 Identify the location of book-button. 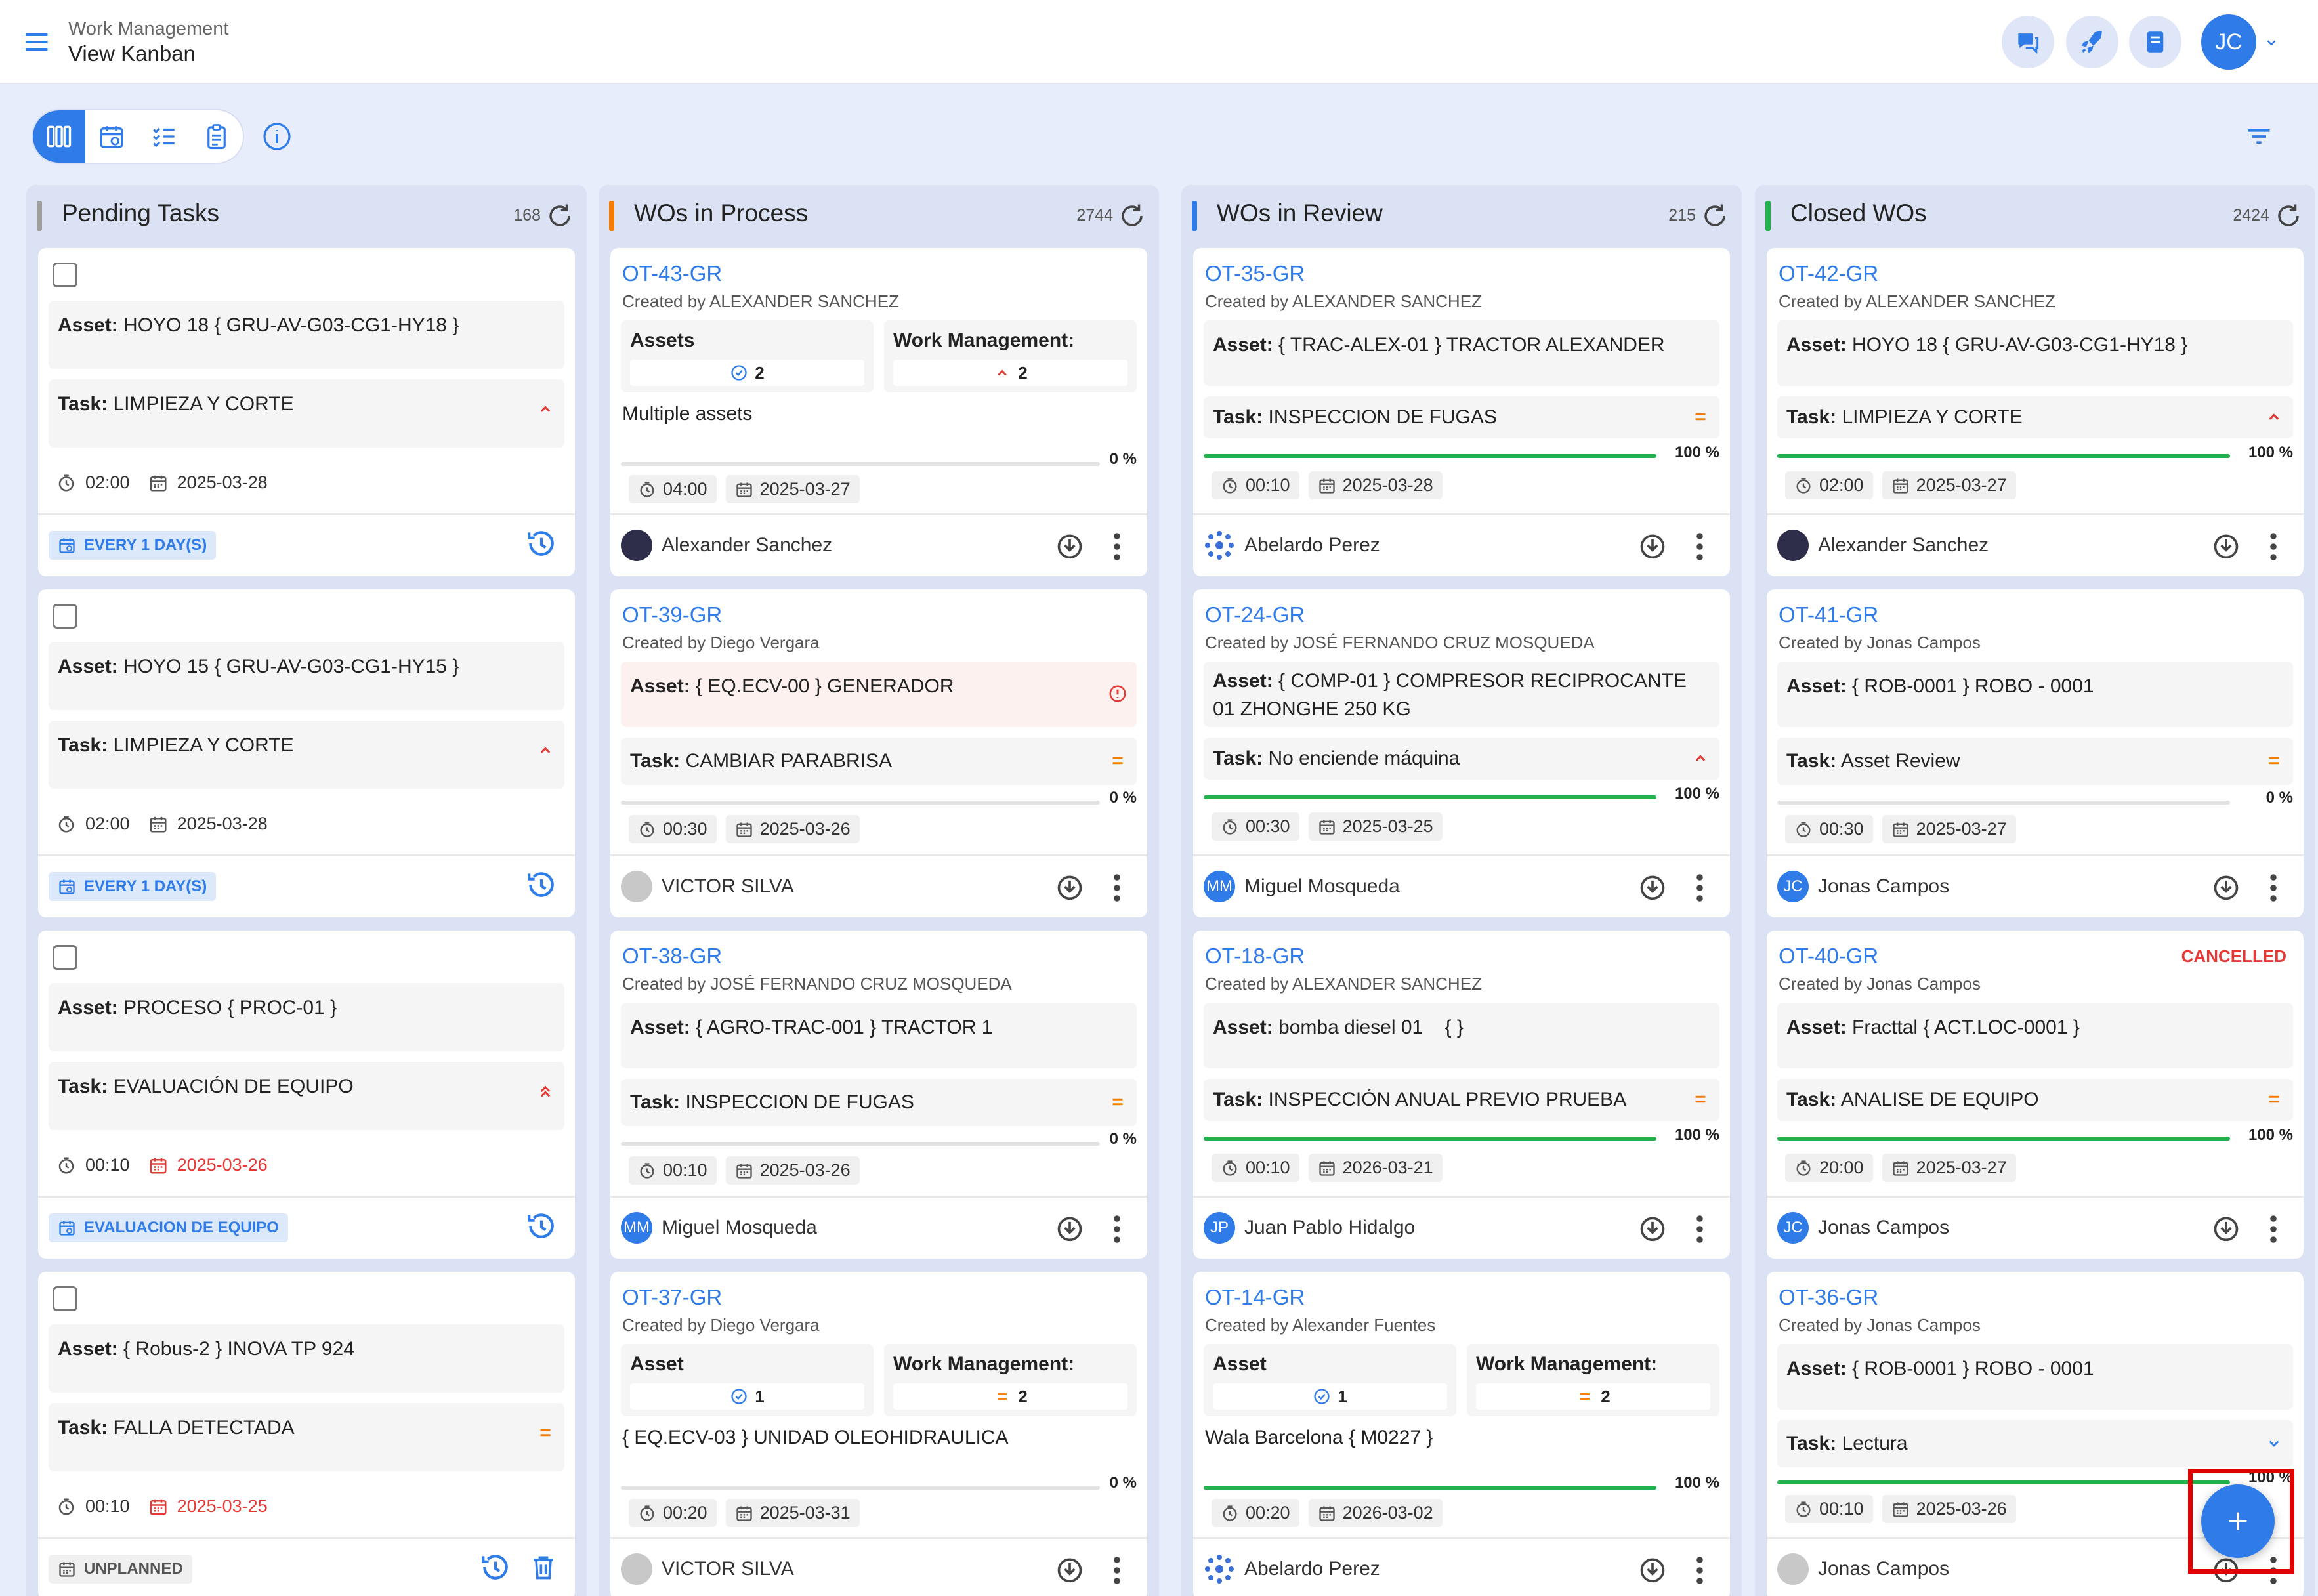
(2155, 42).